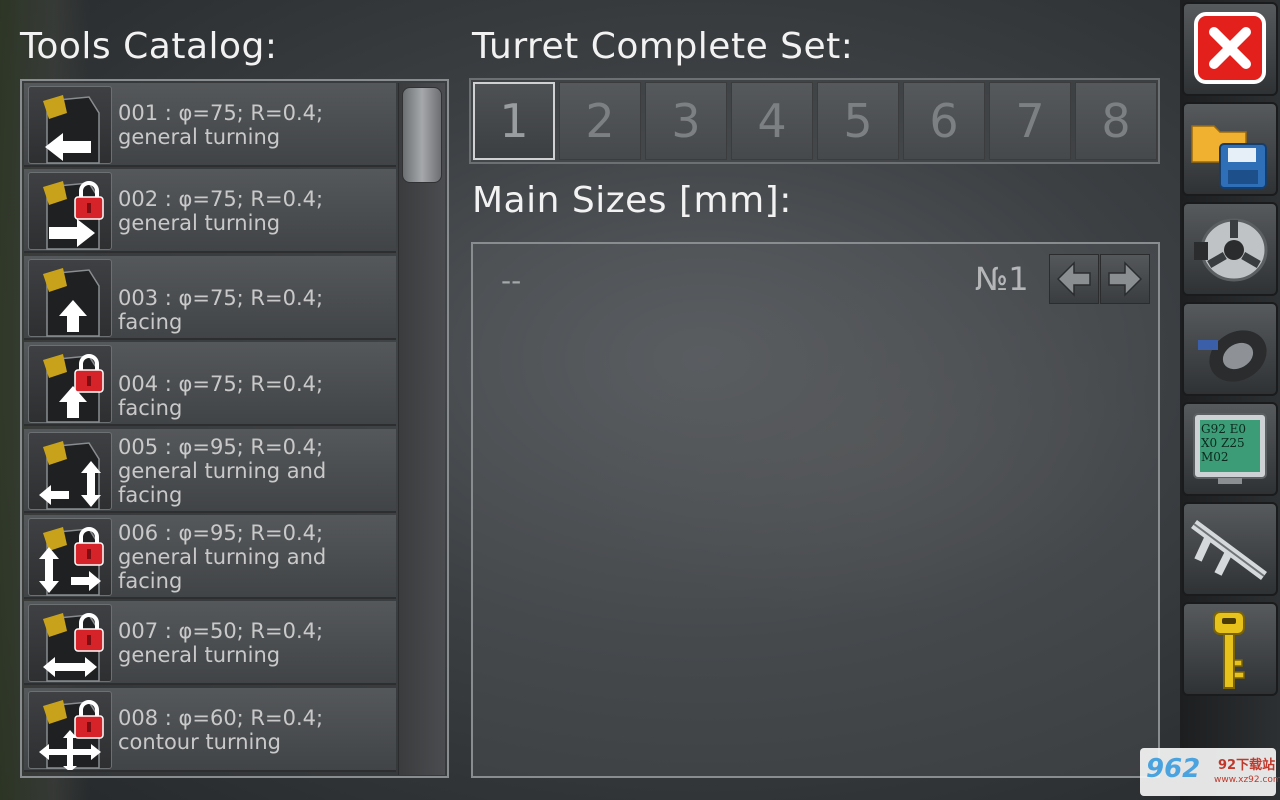 This screenshot has height=800, width=1280. What do you see at coordinates (686, 121) in the screenshot?
I see `turret-slot: 3` at bounding box center [686, 121].